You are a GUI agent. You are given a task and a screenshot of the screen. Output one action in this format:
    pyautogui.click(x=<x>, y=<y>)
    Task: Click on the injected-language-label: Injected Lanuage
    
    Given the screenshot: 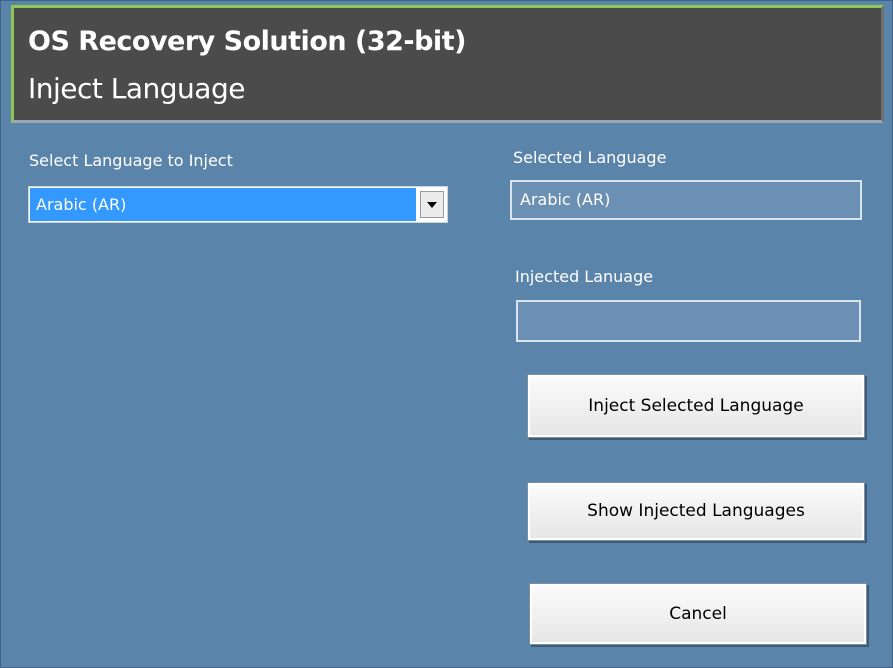 What is the action you would take?
    pyautogui.click(x=584, y=276)
    